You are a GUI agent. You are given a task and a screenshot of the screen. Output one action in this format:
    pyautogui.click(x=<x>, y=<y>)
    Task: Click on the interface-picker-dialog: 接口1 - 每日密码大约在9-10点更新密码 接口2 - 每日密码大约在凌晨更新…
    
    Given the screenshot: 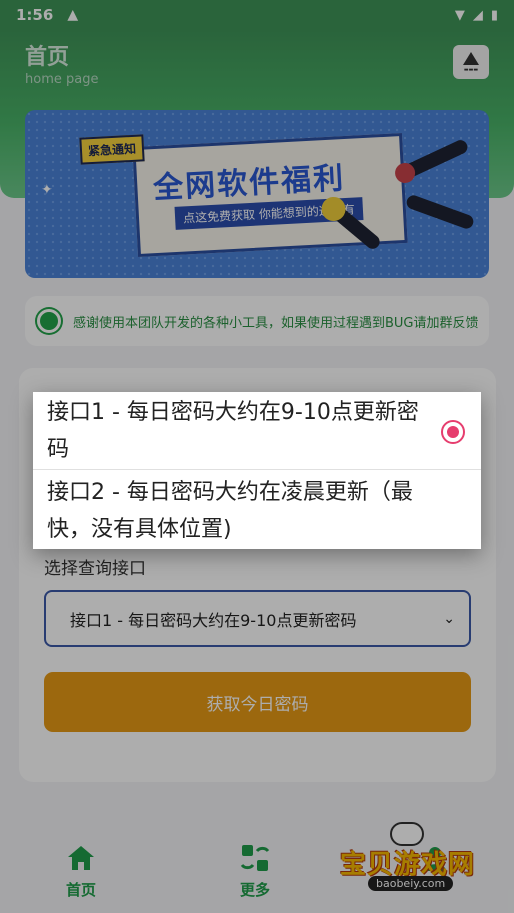 What is the action you would take?
    pyautogui.click(x=257, y=470)
    